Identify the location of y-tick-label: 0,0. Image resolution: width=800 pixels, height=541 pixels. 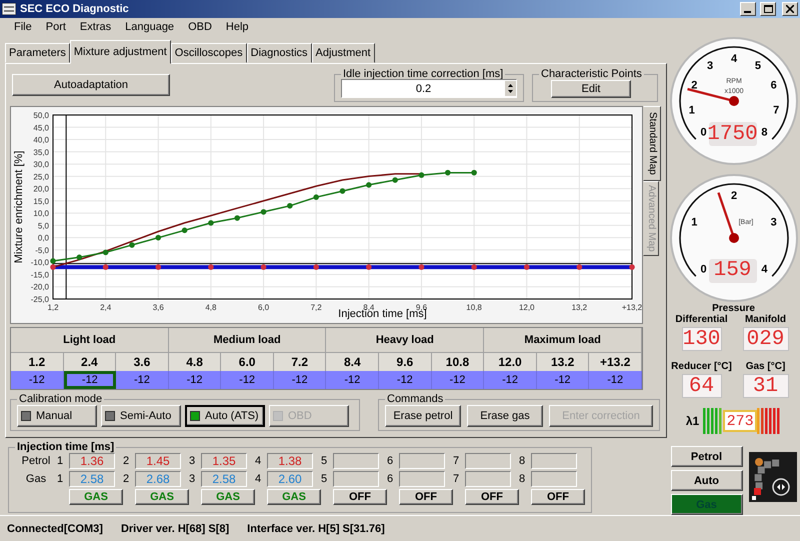
(43, 238).